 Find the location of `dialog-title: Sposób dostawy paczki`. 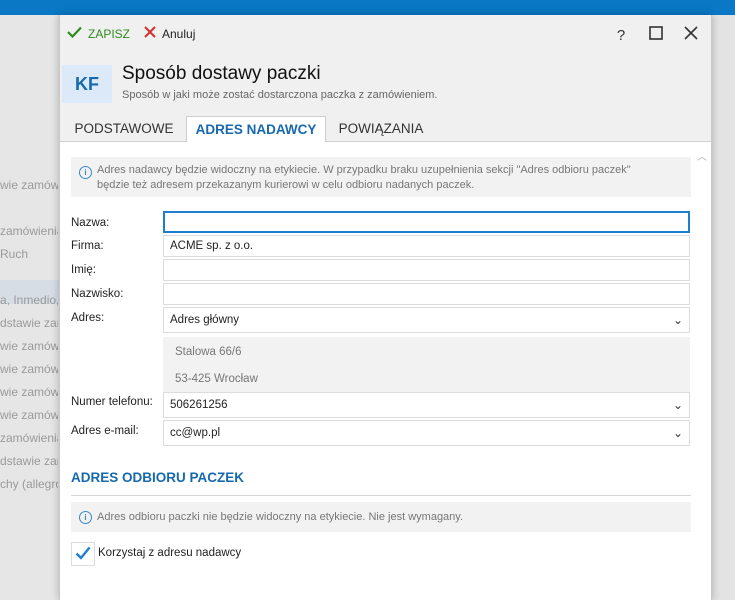

dialog-title: Sposób dostawy paczki is located at coordinates (221, 73).